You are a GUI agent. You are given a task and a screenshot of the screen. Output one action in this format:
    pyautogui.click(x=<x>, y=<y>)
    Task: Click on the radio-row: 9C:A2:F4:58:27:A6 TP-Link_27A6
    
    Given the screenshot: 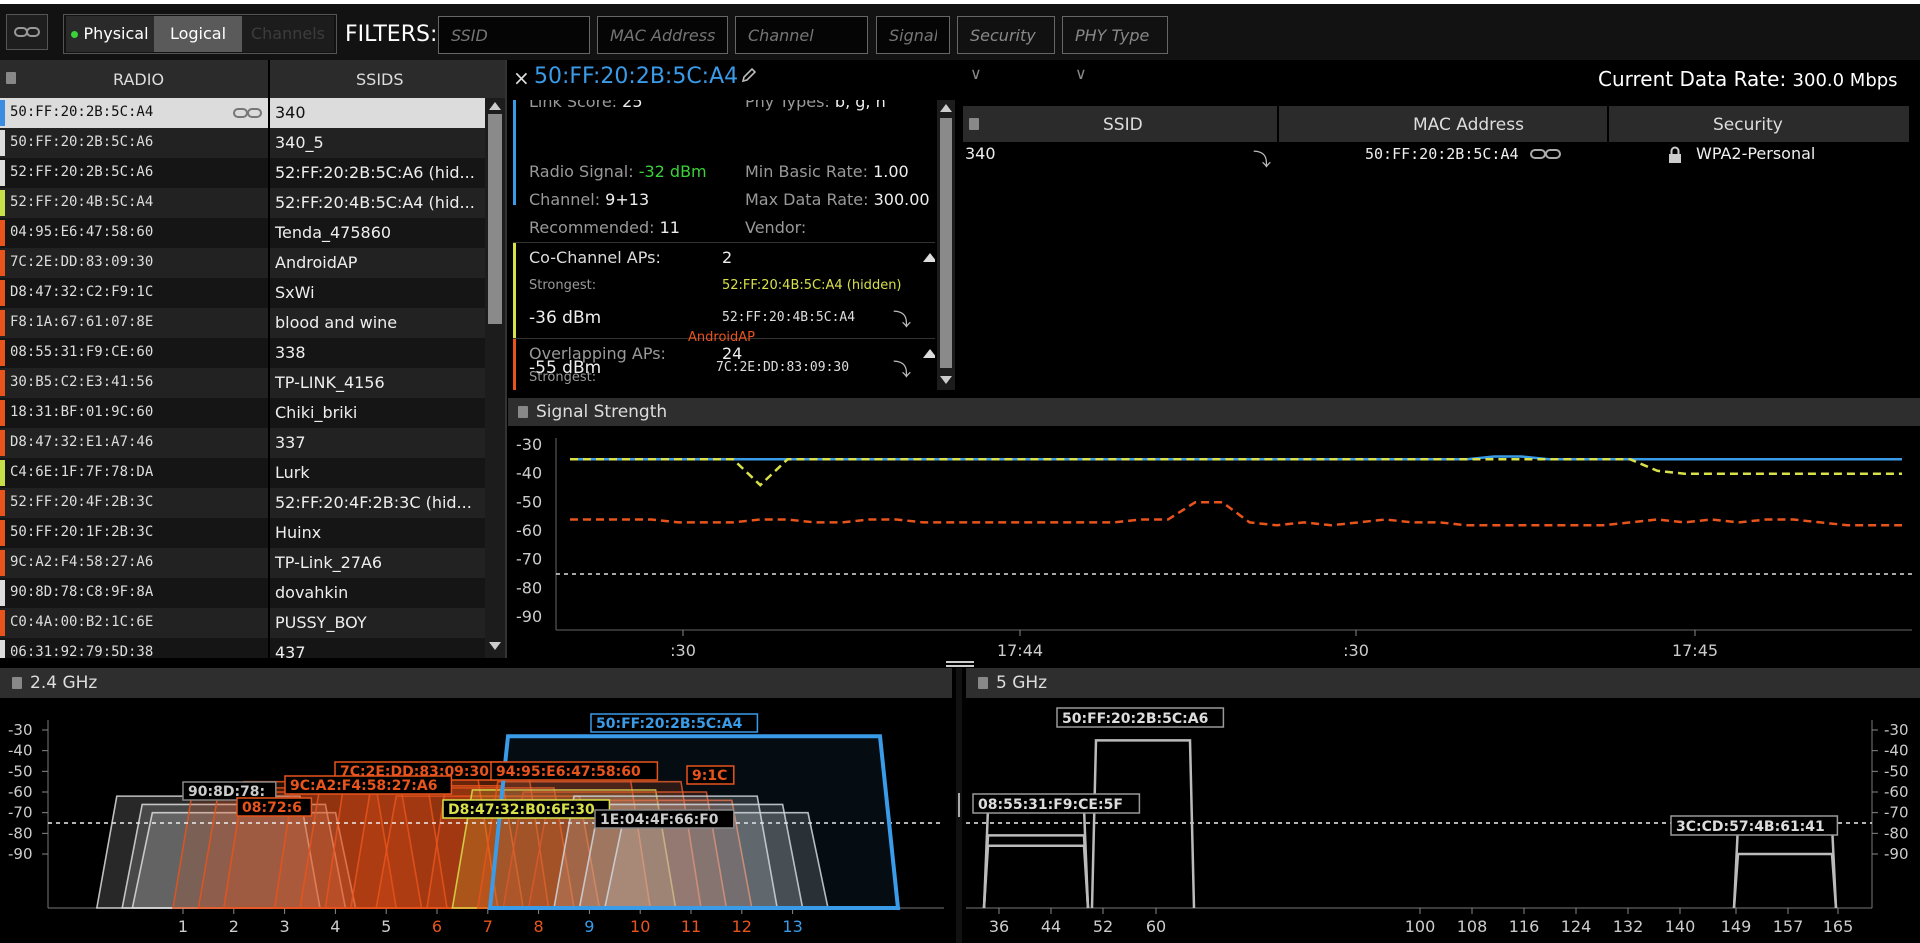 What is the action you would take?
    pyautogui.click(x=242, y=563)
    